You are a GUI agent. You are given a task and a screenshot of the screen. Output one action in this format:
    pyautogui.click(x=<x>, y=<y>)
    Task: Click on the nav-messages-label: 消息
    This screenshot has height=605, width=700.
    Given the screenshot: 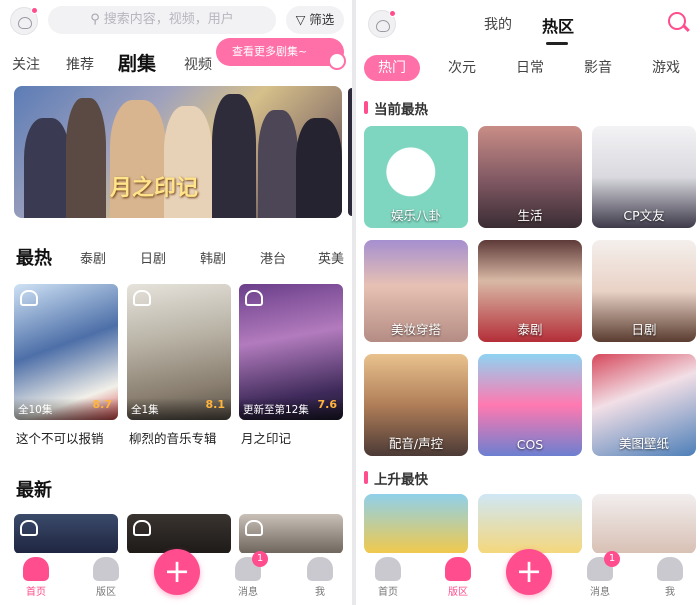 What is the action you would take?
    pyautogui.click(x=600, y=592)
    